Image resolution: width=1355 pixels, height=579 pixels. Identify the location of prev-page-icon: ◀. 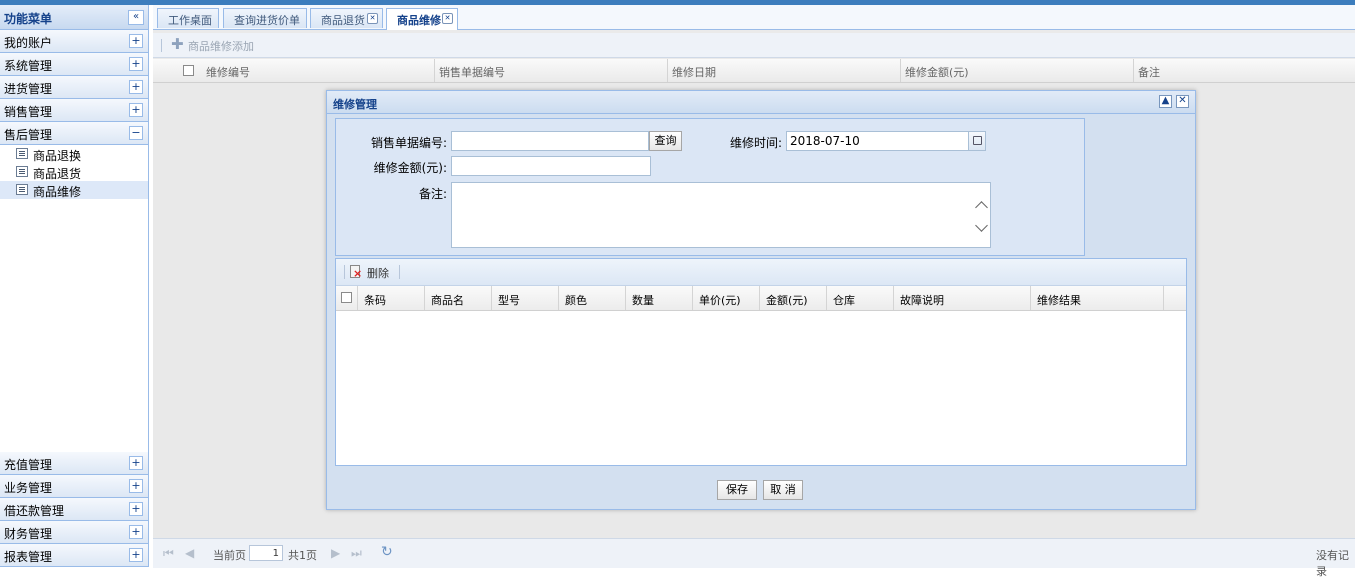
(189, 553).